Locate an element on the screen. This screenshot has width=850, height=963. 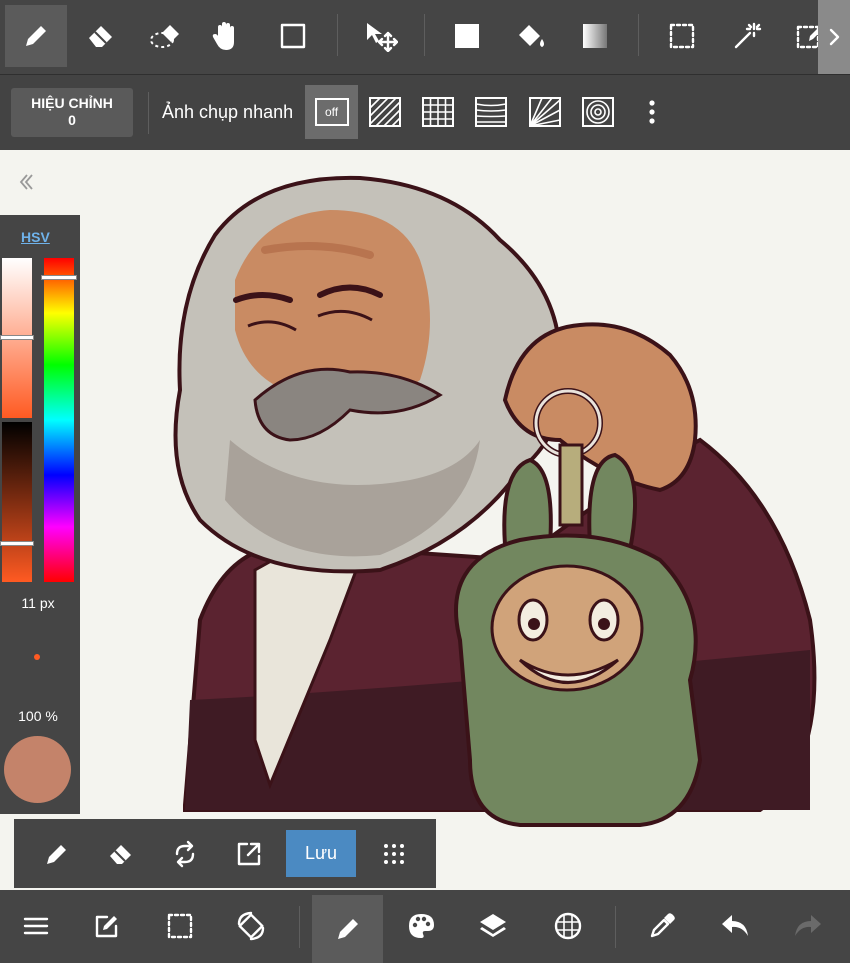
dots-grid-icon is located at coordinates (394, 854).